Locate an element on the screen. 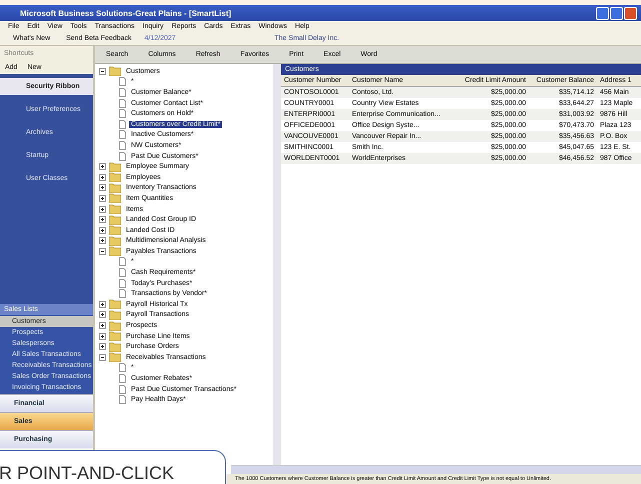  horizontal-scrollbar is located at coordinates (436, 469).